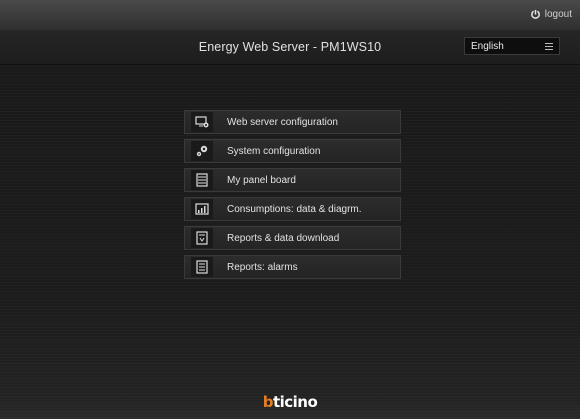 This screenshot has width=580, height=419. I want to click on language-value: English, so click(487, 46).